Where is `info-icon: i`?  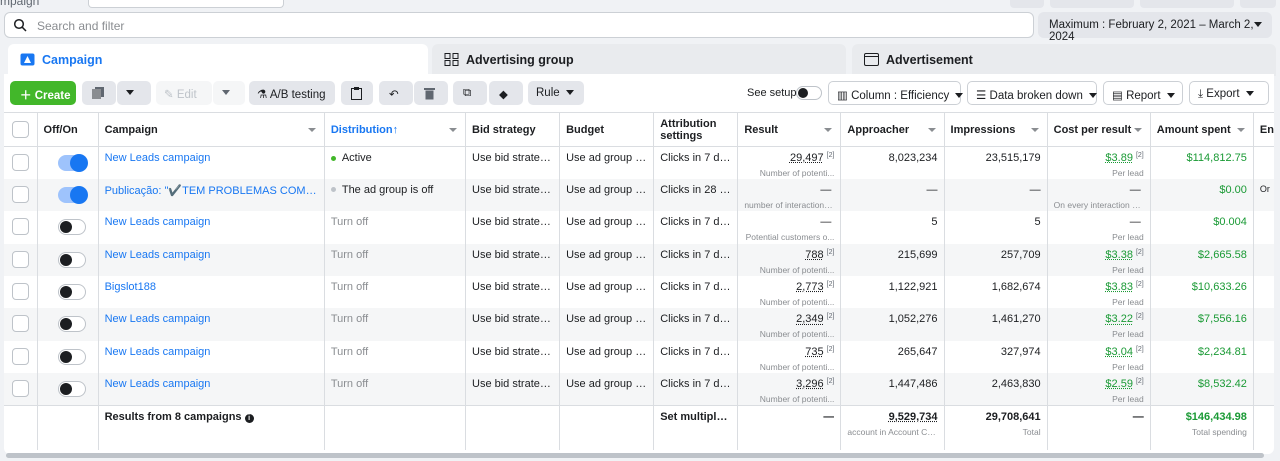 info-icon: i is located at coordinates (249, 419).